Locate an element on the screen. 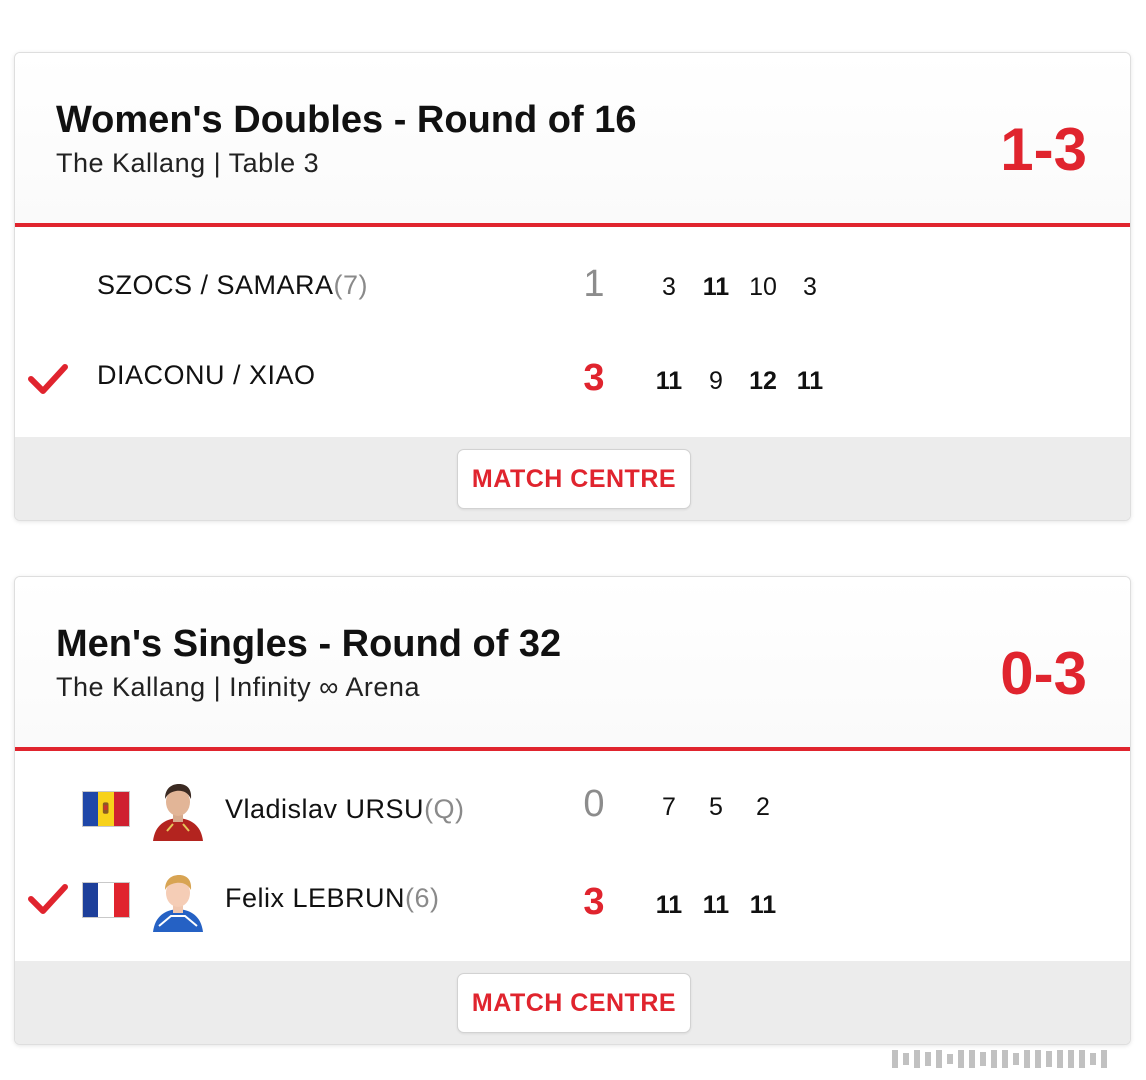 This screenshot has height=1080, width=1146. team-row: SZOCS / SAMARA(7) 1 3 11 10 3 is located at coordinates (572, 285).